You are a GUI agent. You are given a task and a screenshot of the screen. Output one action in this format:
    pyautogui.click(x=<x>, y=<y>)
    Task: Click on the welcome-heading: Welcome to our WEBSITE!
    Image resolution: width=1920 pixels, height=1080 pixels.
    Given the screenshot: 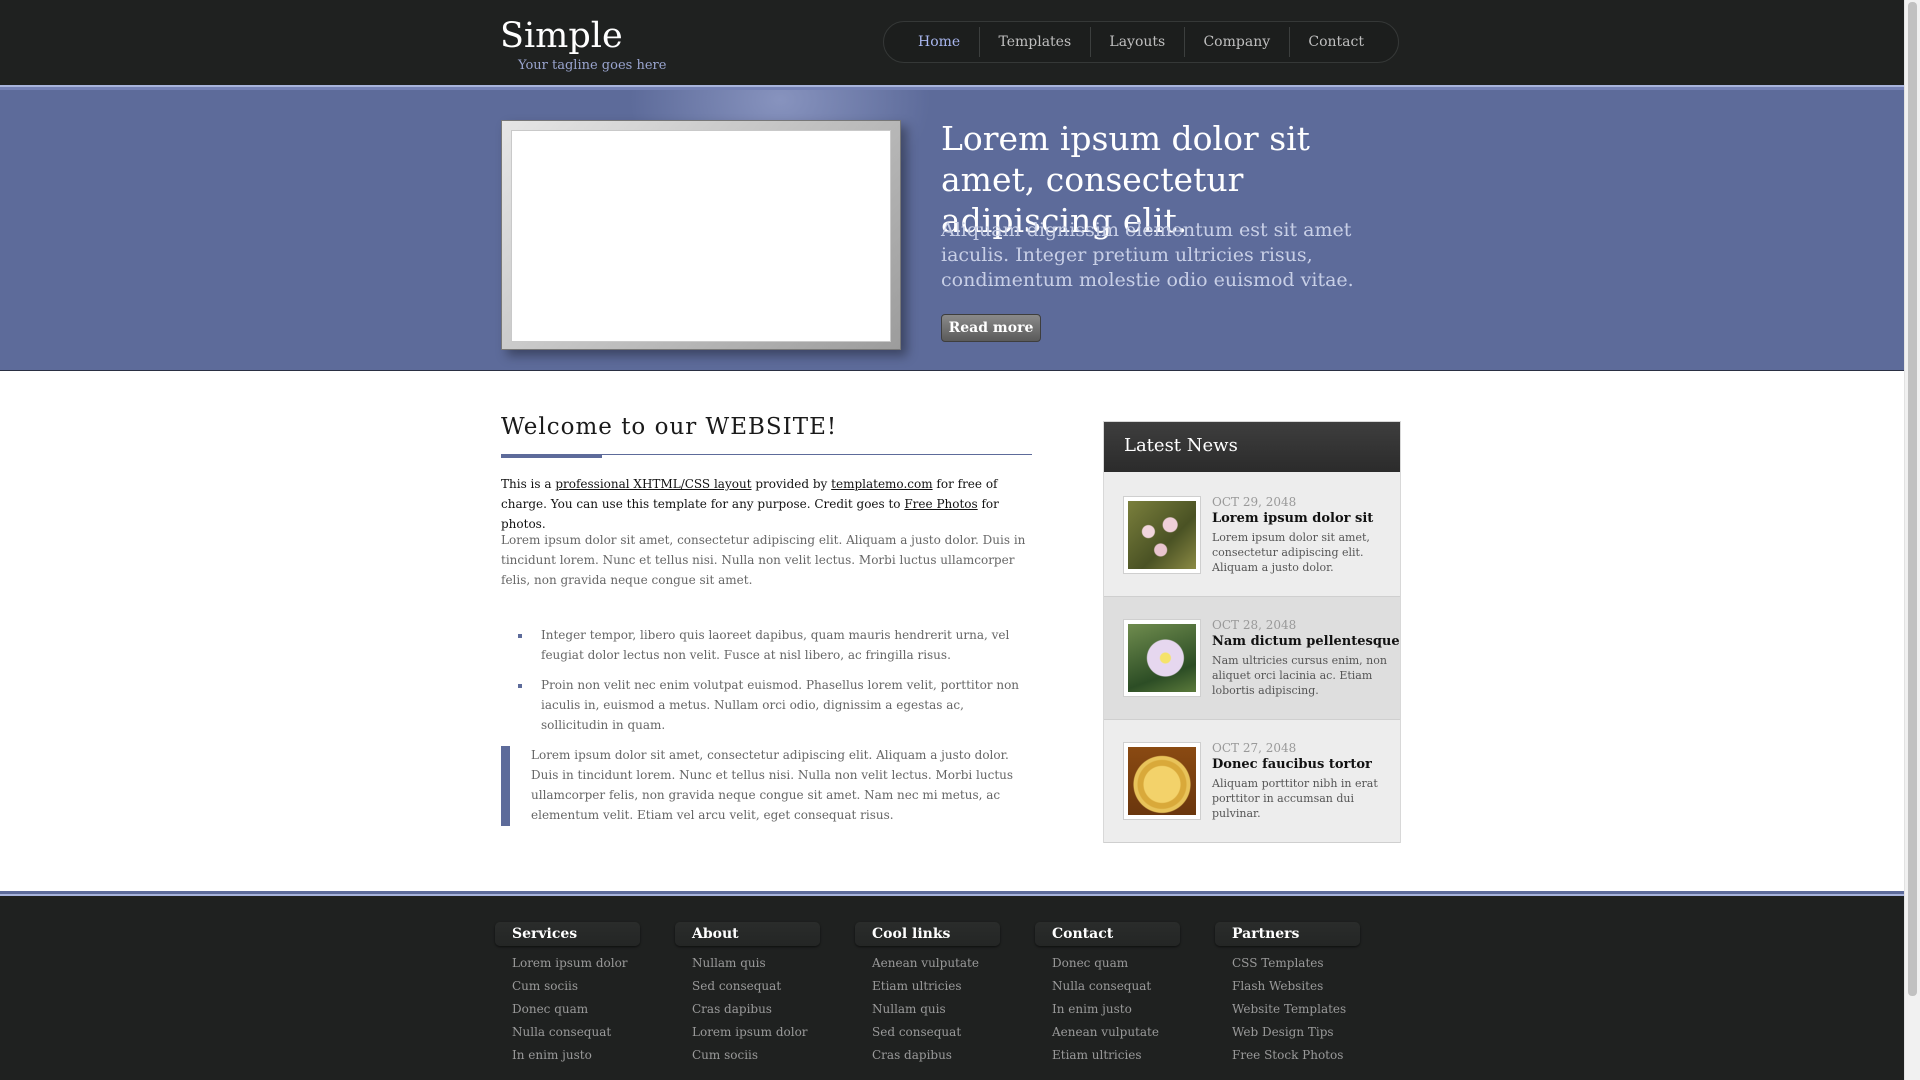 What is the action you would take?
    pyautogui.click(x=669, y=427)
    